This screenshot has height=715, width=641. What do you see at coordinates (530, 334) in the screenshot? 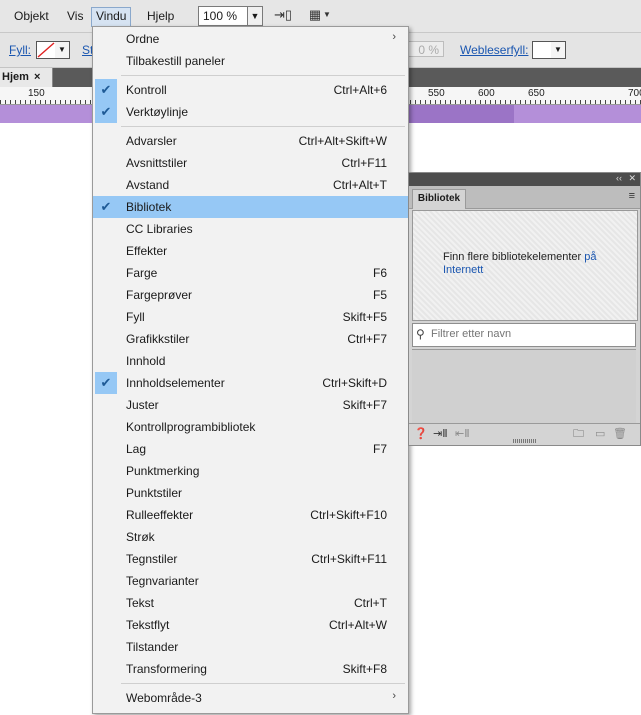
I see `filter-input` at bounding box center [530, 334].